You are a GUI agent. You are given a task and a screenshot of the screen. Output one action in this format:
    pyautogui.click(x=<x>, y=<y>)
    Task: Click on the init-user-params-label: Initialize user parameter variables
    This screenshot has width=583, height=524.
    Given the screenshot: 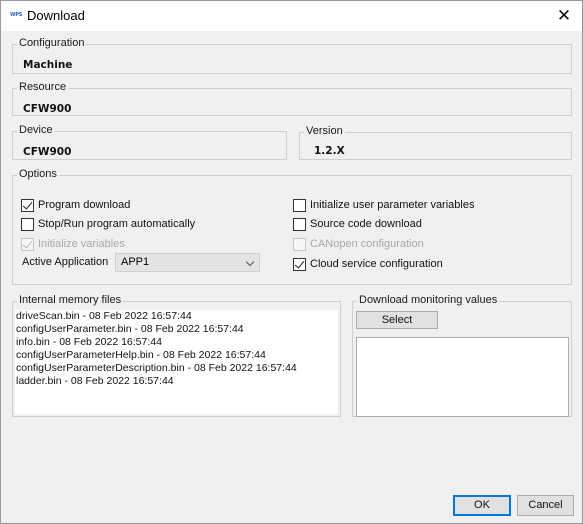 What is the action you would take?
    pyautogui.click(x=392, y=205)
    